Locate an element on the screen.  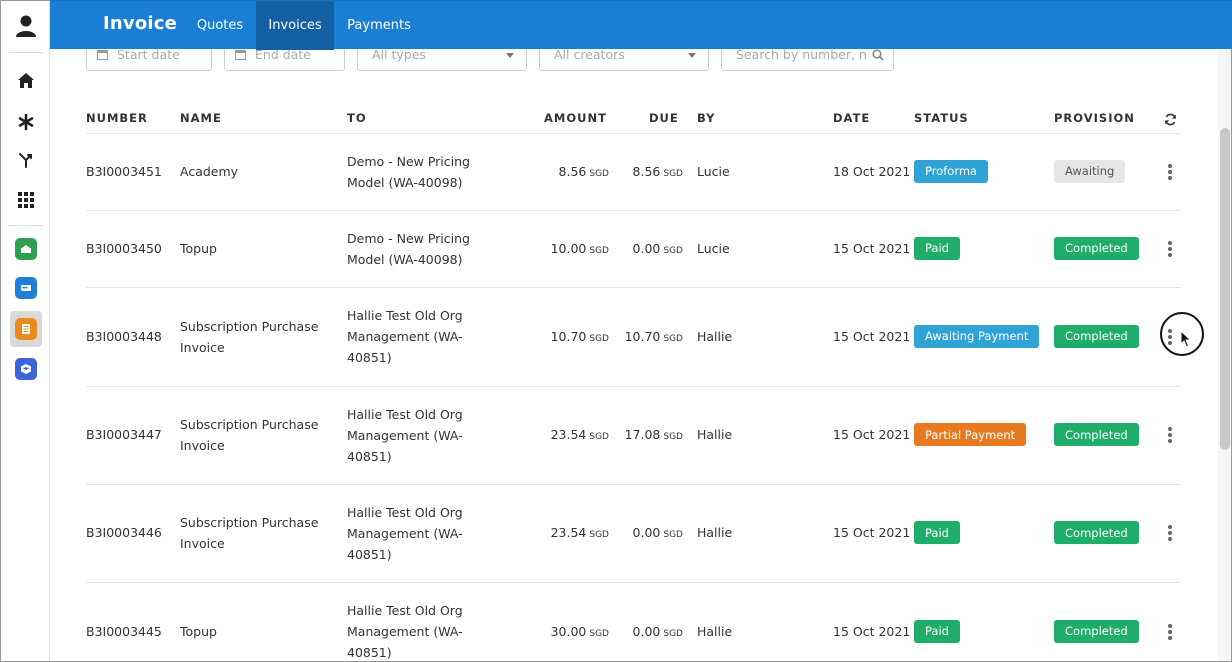
invoice-name: Topup is located at coordinates (198, 631).